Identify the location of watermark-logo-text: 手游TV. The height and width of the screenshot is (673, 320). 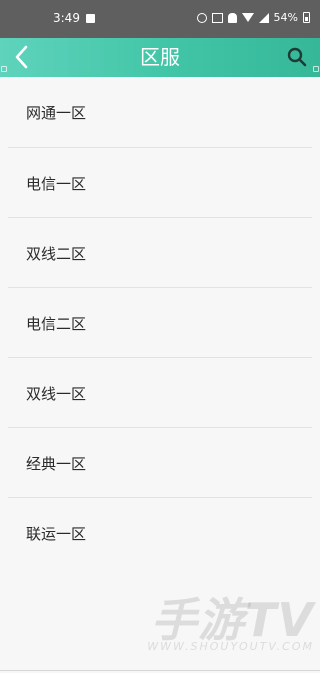
(232, 620).